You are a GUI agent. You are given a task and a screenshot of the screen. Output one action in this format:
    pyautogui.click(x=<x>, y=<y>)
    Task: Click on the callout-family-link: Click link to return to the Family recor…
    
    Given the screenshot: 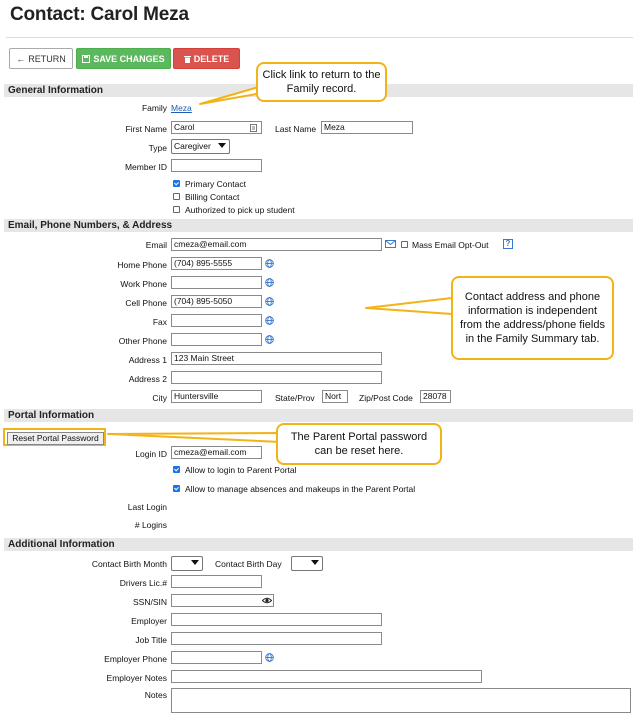 What is the action you would take?
    pyautogui.click(x=321, y=82)
    